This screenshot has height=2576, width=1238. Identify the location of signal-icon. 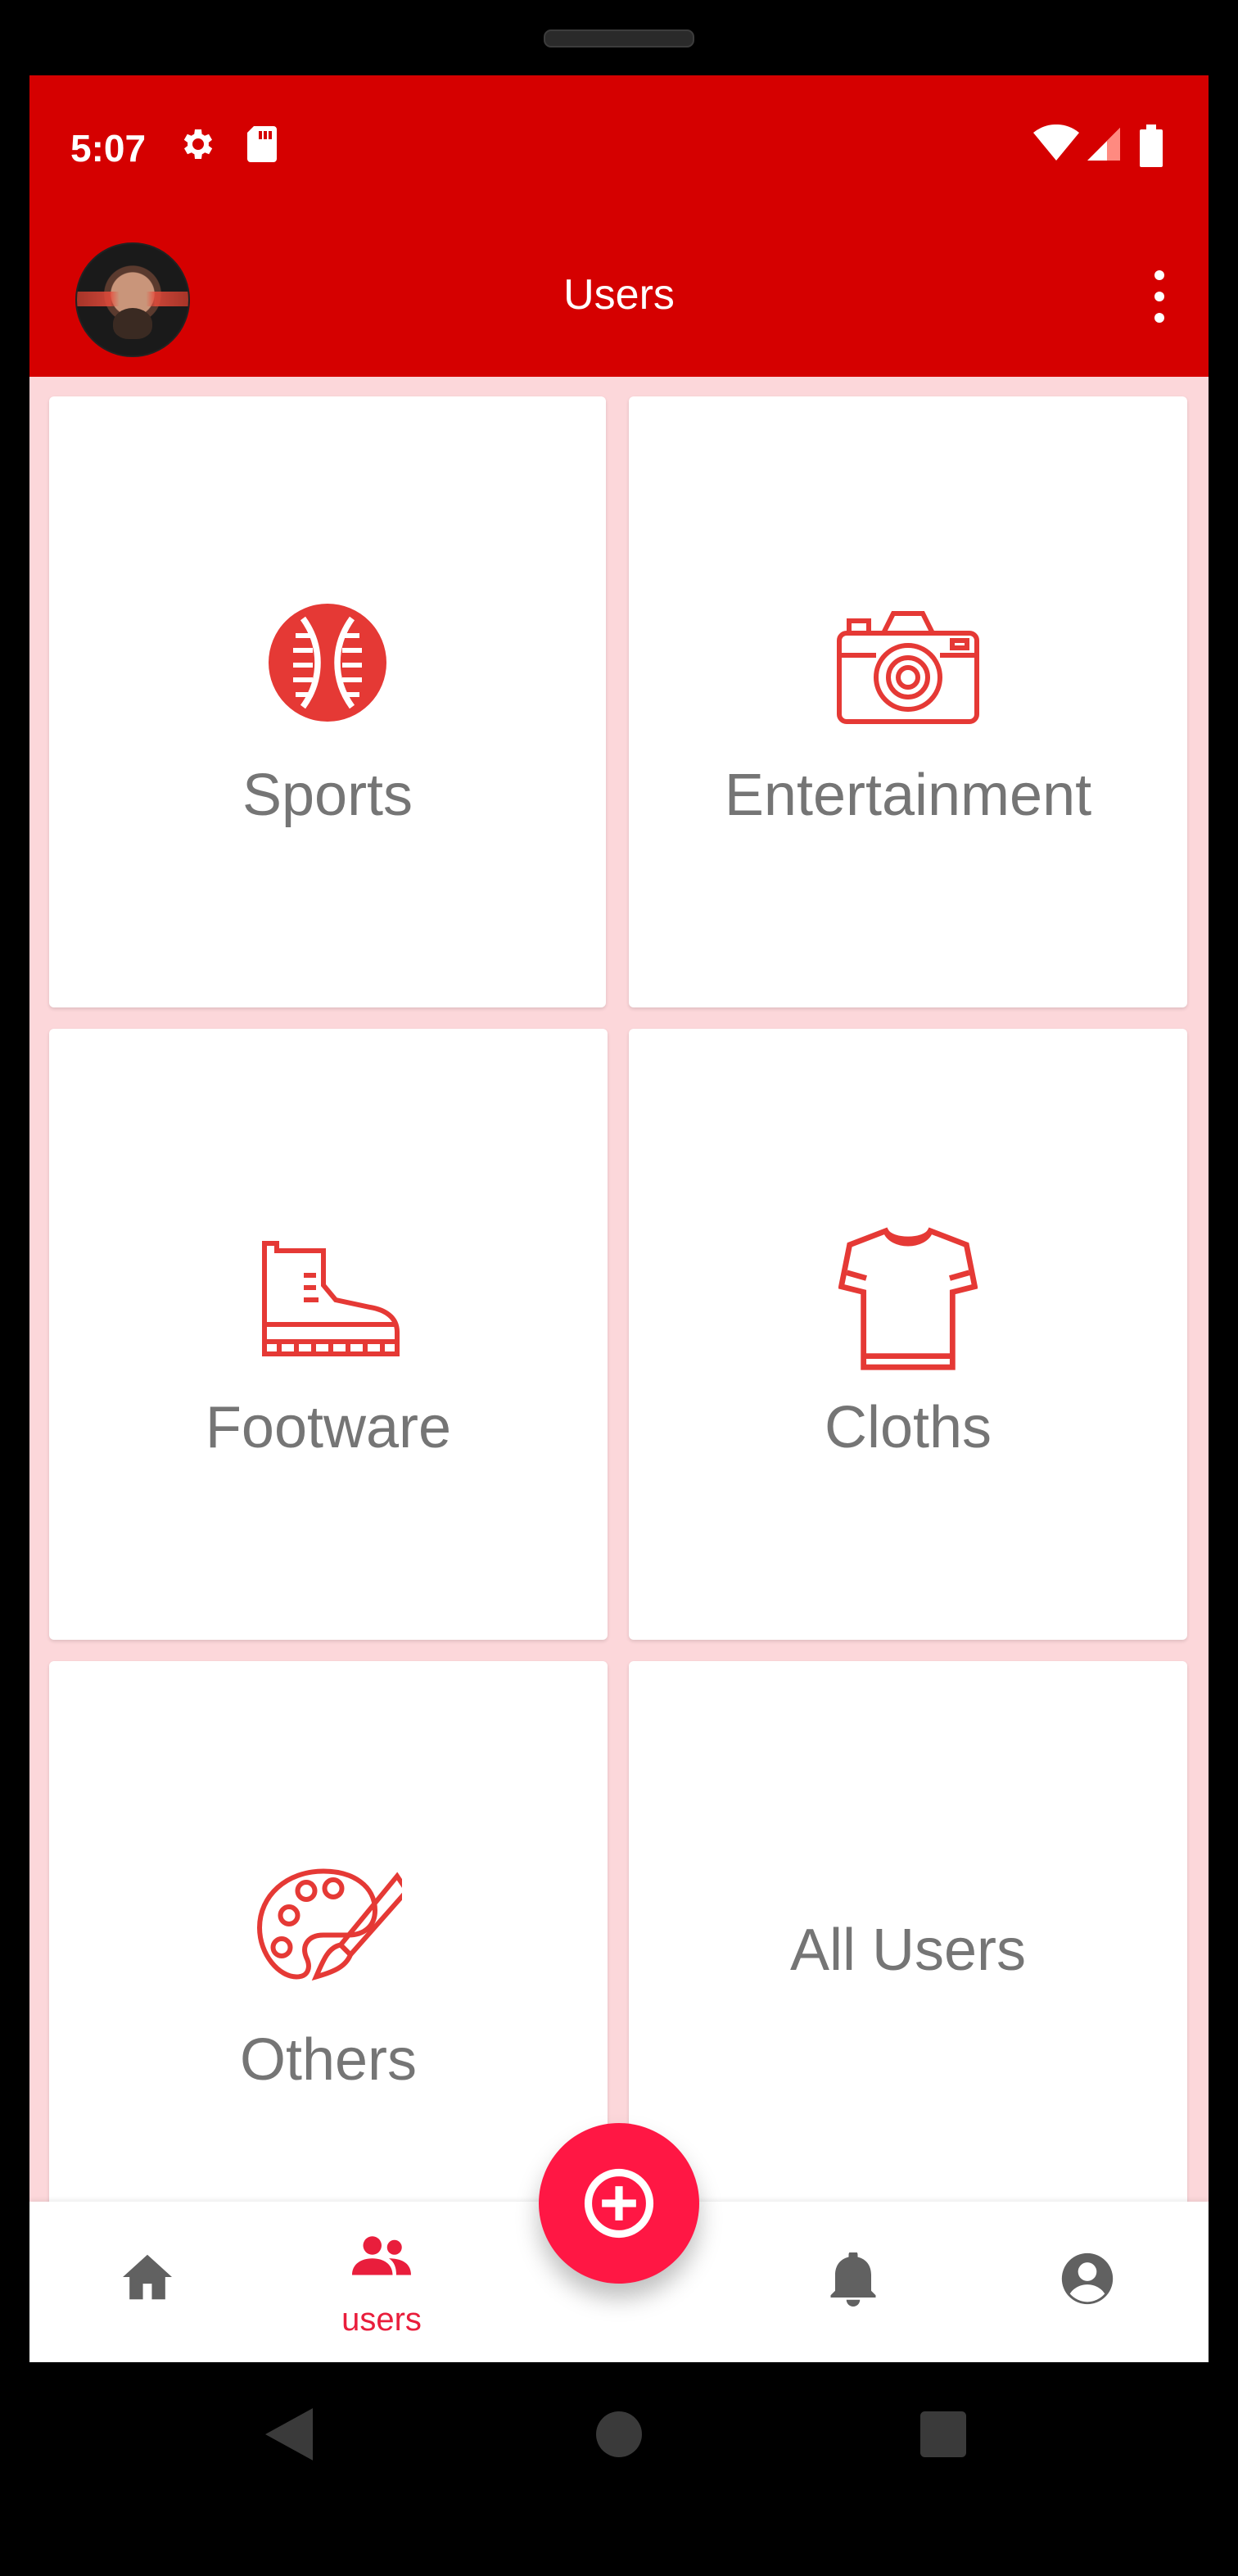
(1104, 144).